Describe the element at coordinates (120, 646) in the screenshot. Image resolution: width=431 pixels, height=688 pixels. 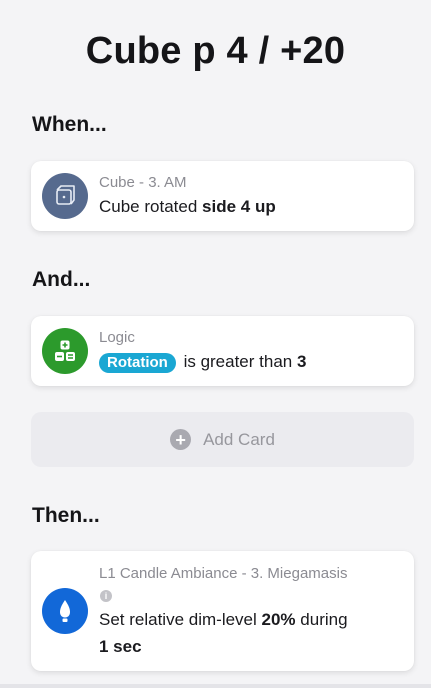
I see `duration-value: 1 sec` at that location.